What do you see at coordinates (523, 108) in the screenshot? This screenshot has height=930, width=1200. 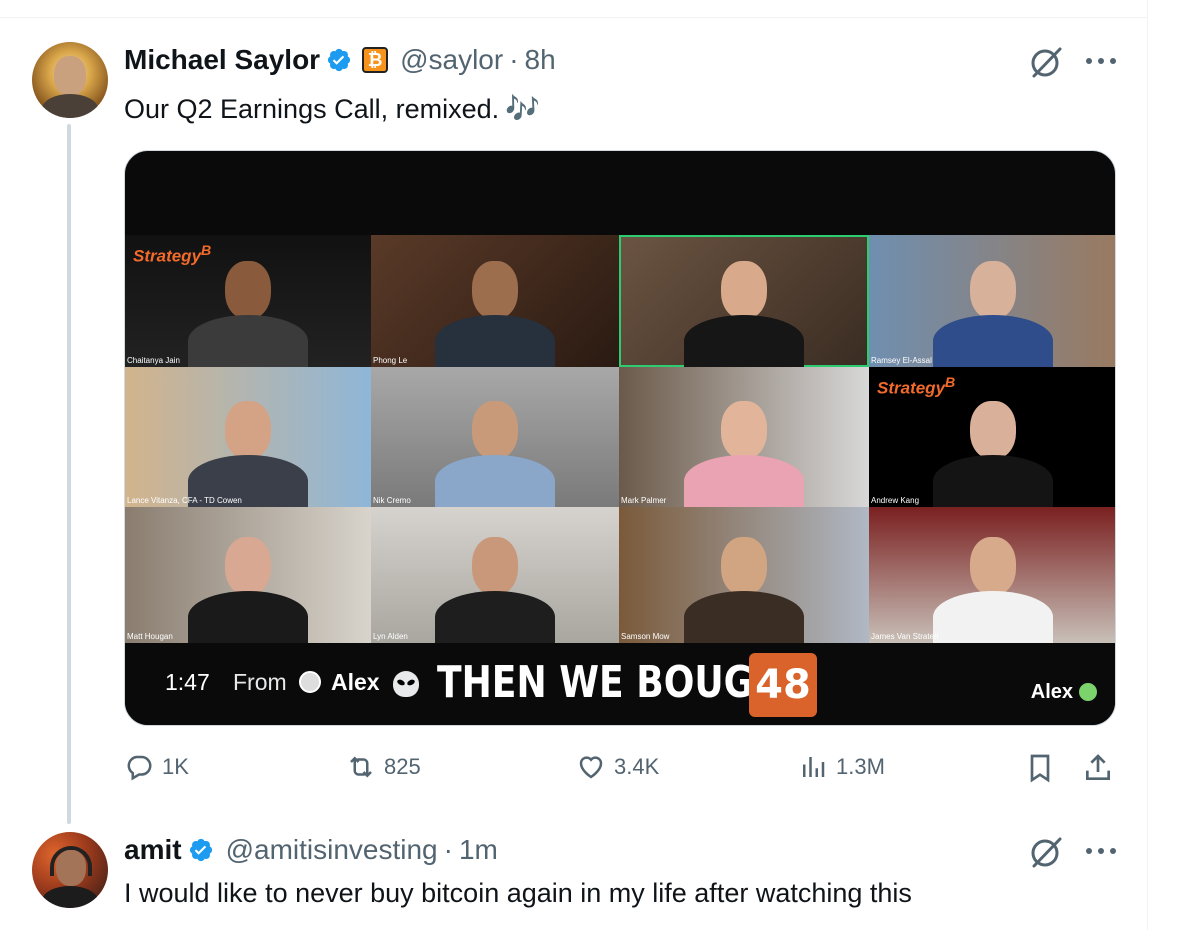 I see `music-notes-emoji: 🎶` at bounding box center [523, 108].